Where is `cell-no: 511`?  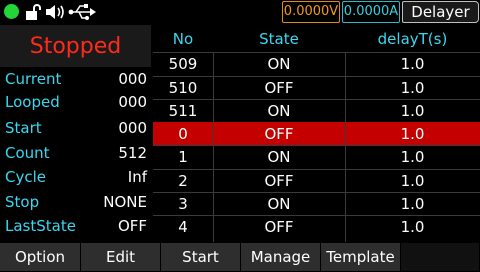
cell-no: 511 is located at coordinates (183, 111).